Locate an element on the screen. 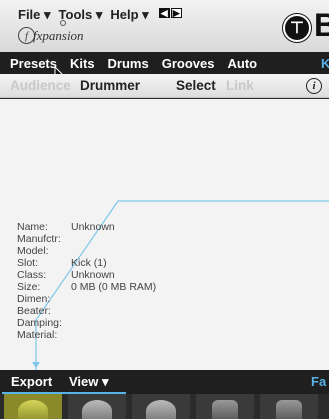 The height and width of the screenshot is (419, 329). arrow-right-icon: ▶ is located at coordinates (176, 13).